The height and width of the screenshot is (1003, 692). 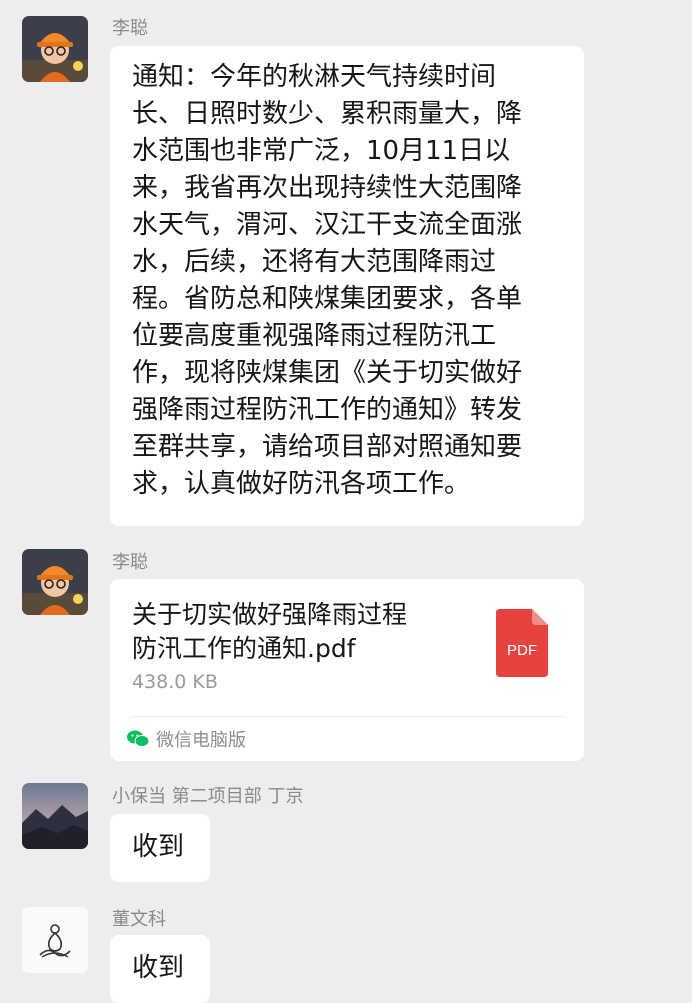 I want to click on sender-name: 小保当 第二项目部 丁京, so click(x=208, y=796).